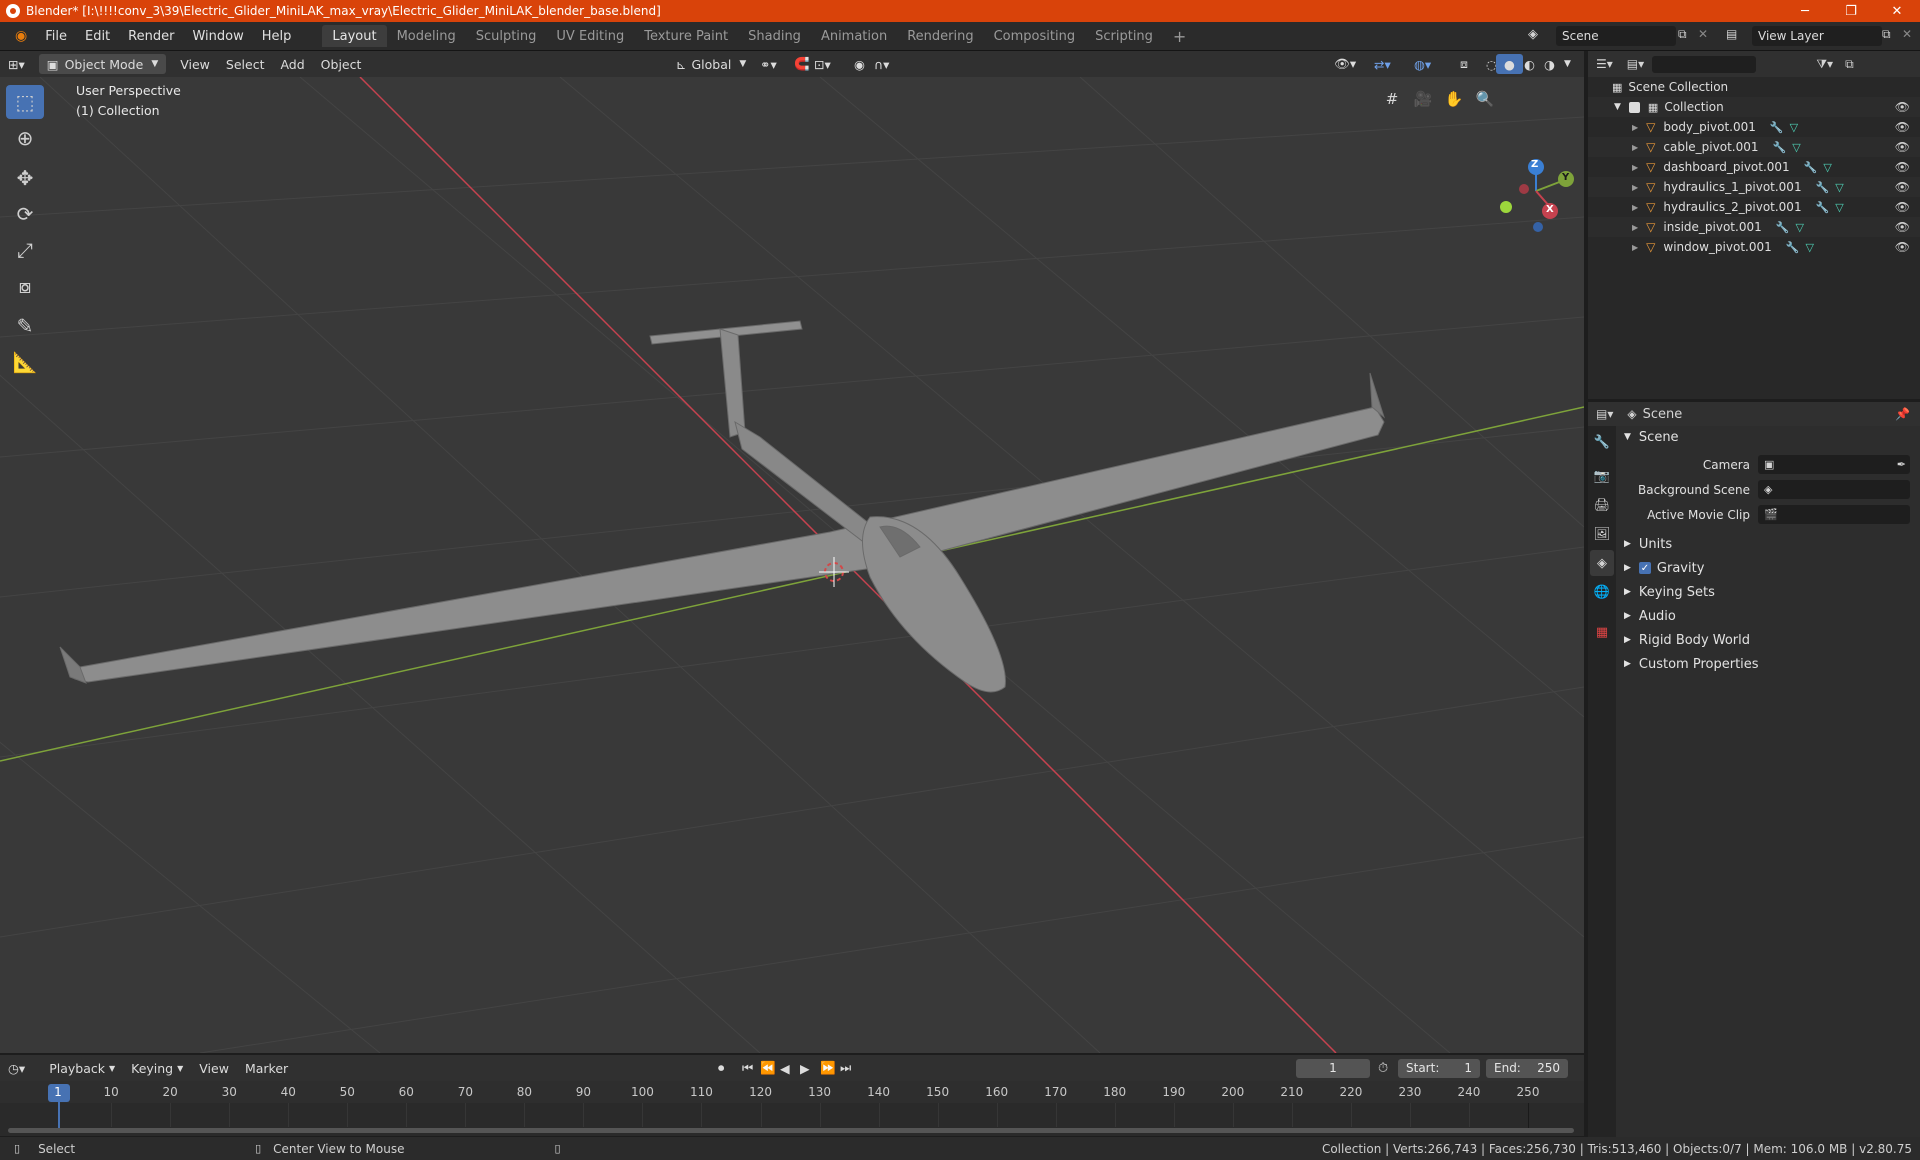  Describe the element at coordinates (151, 36) in the screenshot. I see `menu-render: Render` at that location.